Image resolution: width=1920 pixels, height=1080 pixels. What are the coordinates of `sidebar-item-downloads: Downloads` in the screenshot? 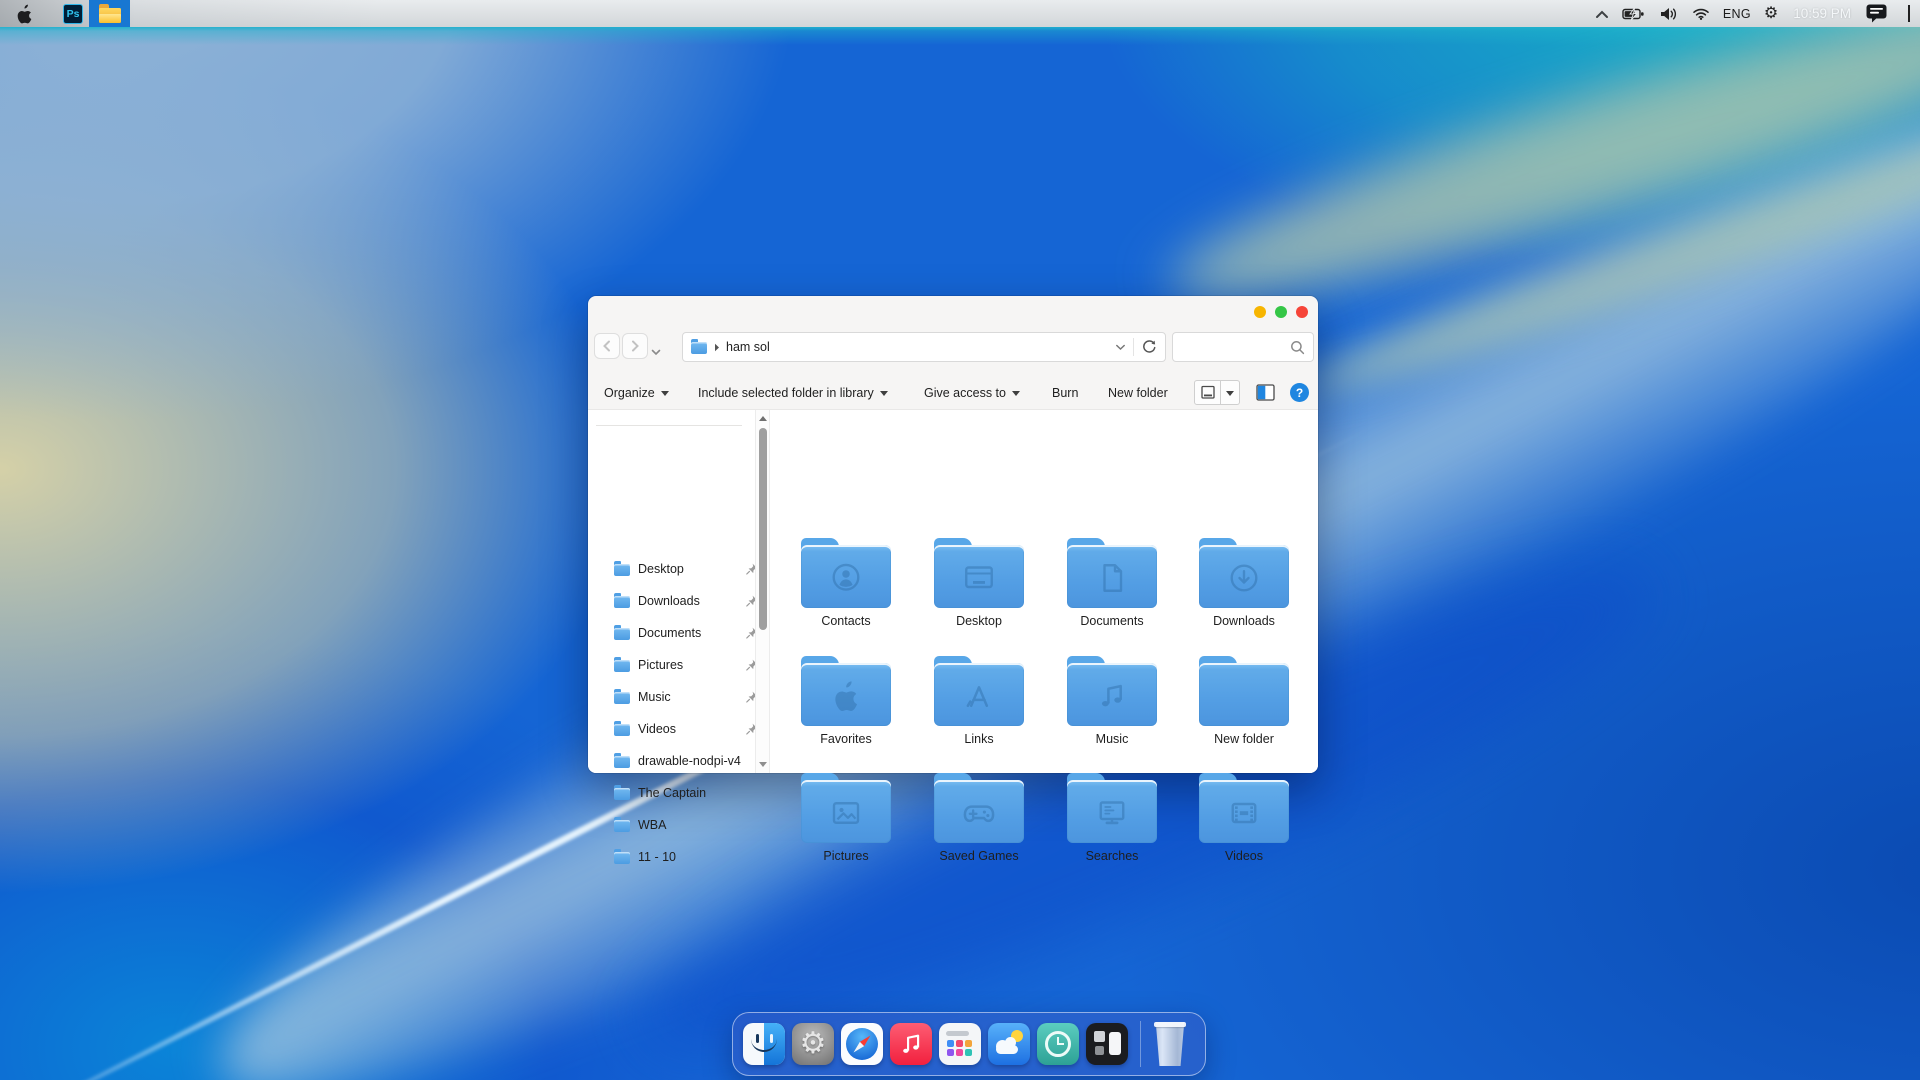 It's located at (687, 601).